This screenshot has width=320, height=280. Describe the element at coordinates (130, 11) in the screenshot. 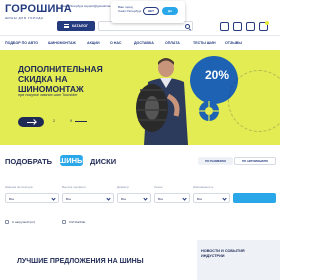

I see `city-question-city: Санкт-Петербург` at that location.